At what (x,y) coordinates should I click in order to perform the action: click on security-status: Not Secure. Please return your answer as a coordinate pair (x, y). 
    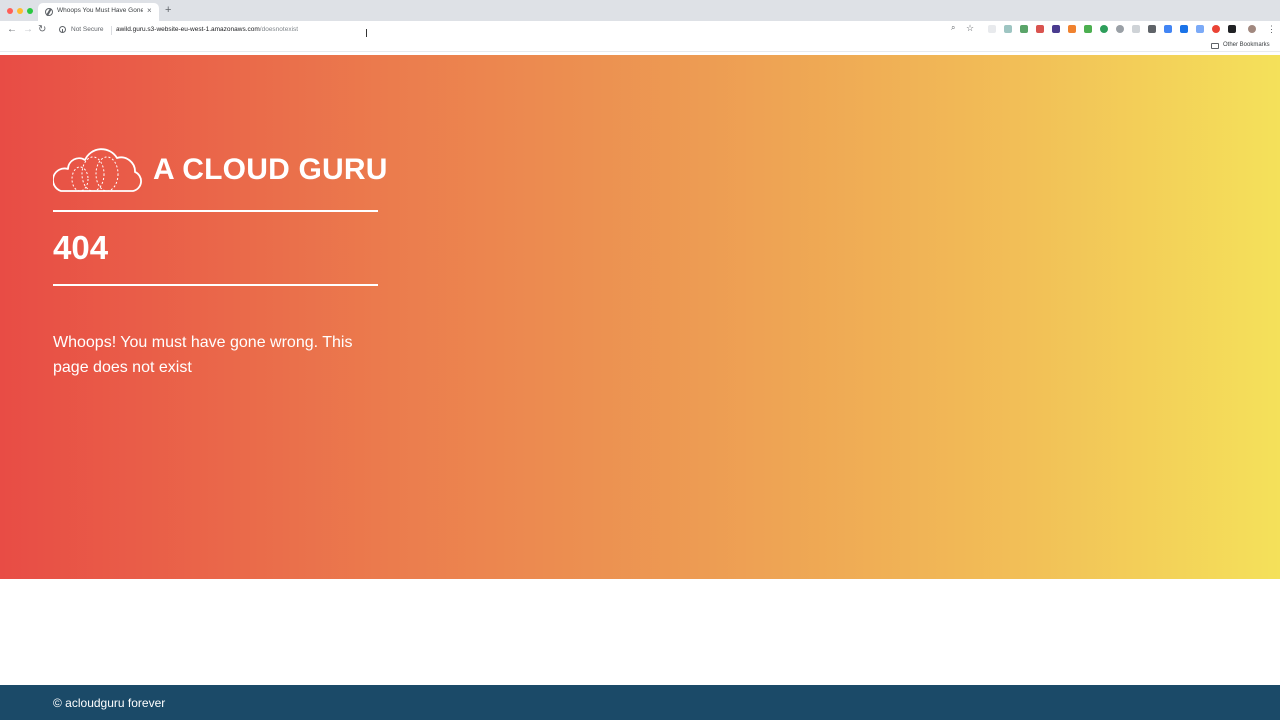
    Looking at the image, I should click on (87, 29).